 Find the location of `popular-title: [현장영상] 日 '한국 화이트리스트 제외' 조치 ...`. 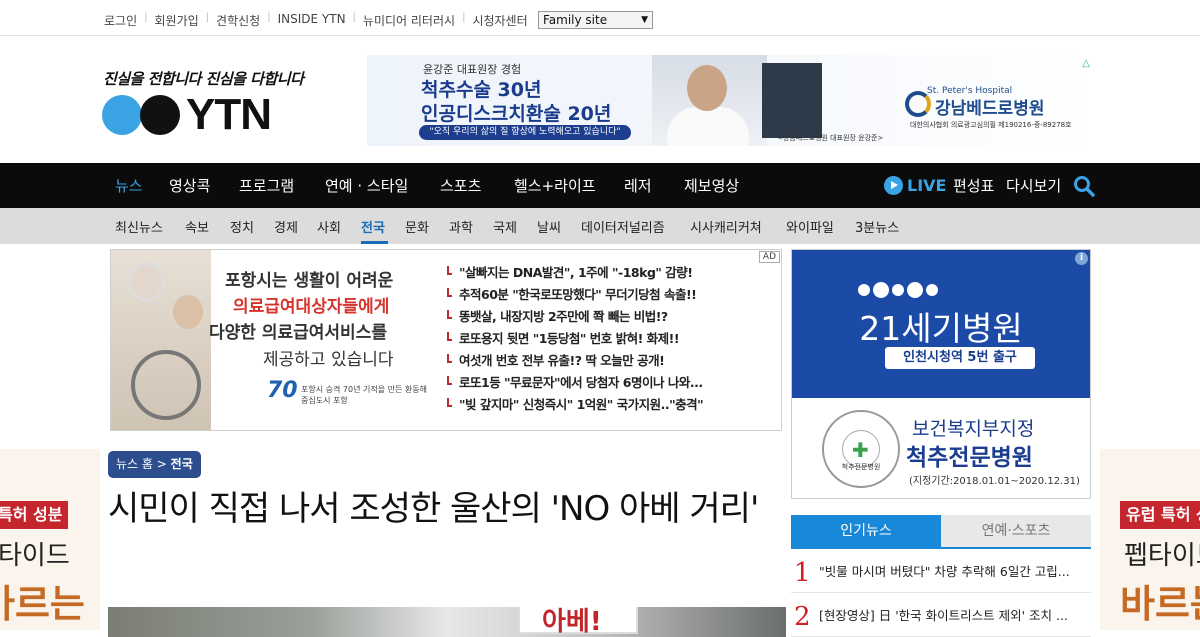

popular-title: [현장영상] 日 '한국 화이트리스트 제외' 조치 ... is located at coordinates (943, 615).